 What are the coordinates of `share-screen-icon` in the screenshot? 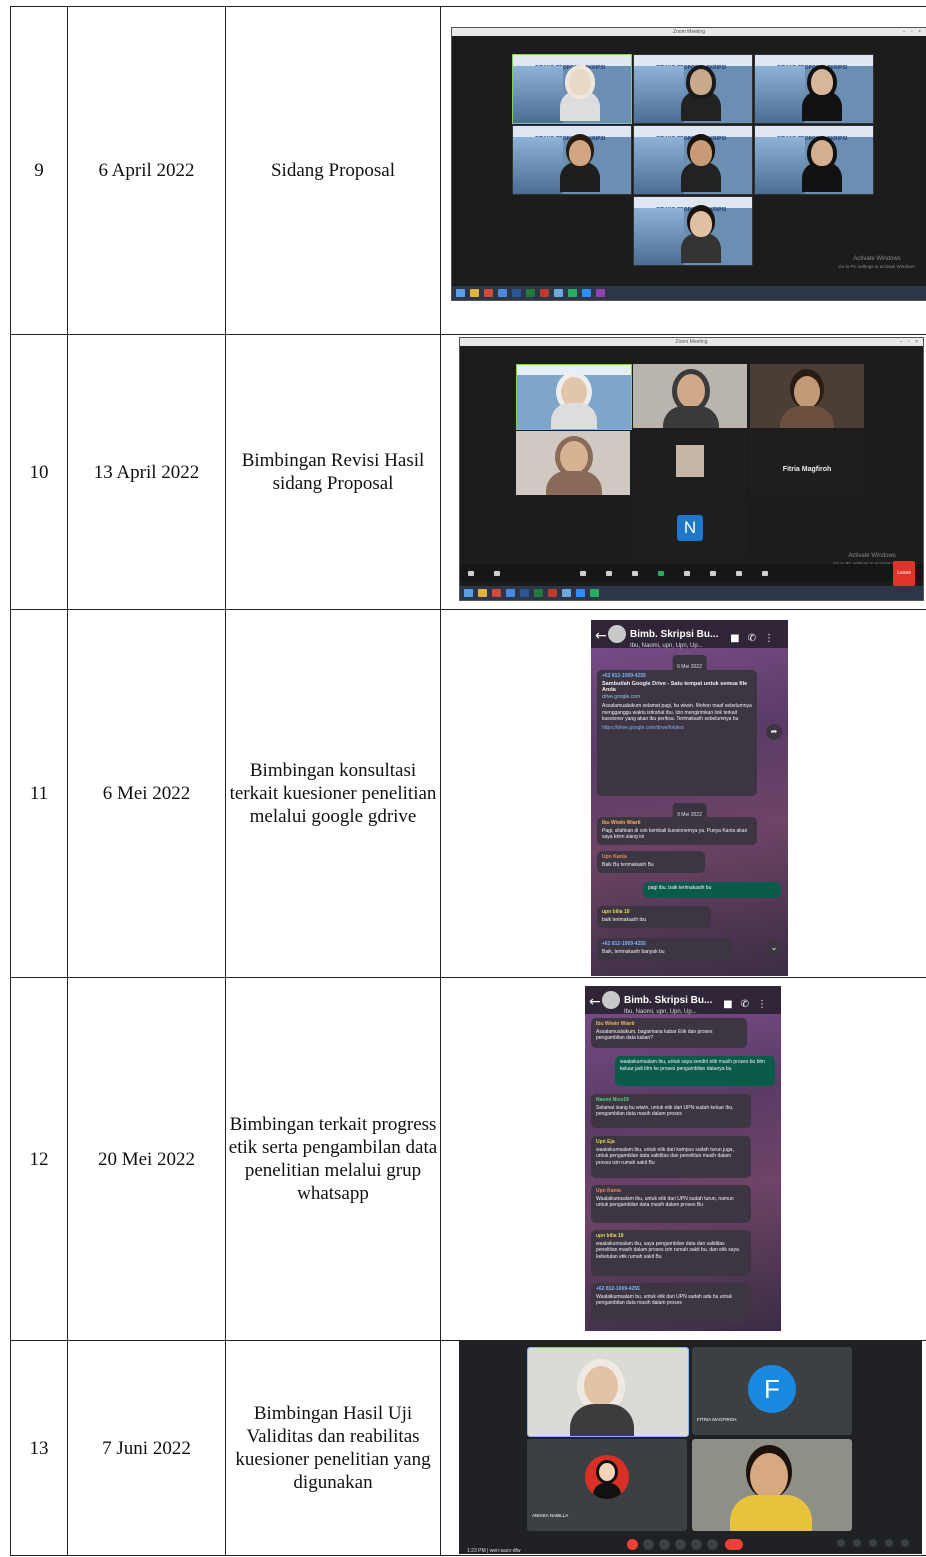 It's located at (661, 573).